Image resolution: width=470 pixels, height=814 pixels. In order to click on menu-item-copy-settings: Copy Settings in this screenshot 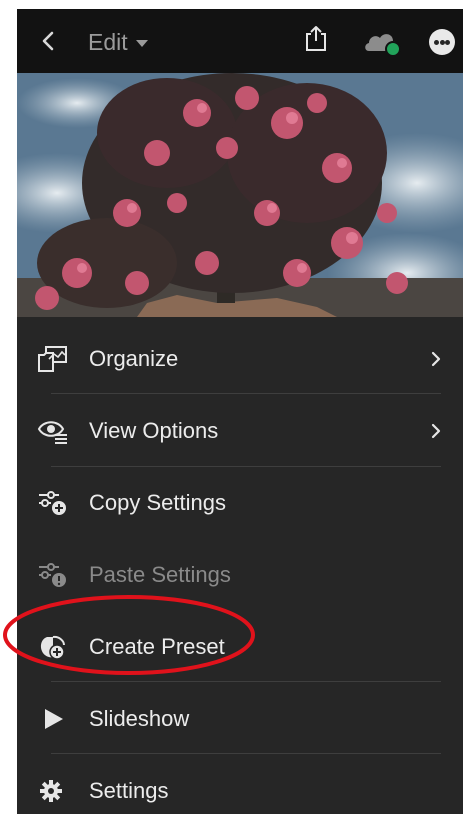, I will do `click(240, 503)`.